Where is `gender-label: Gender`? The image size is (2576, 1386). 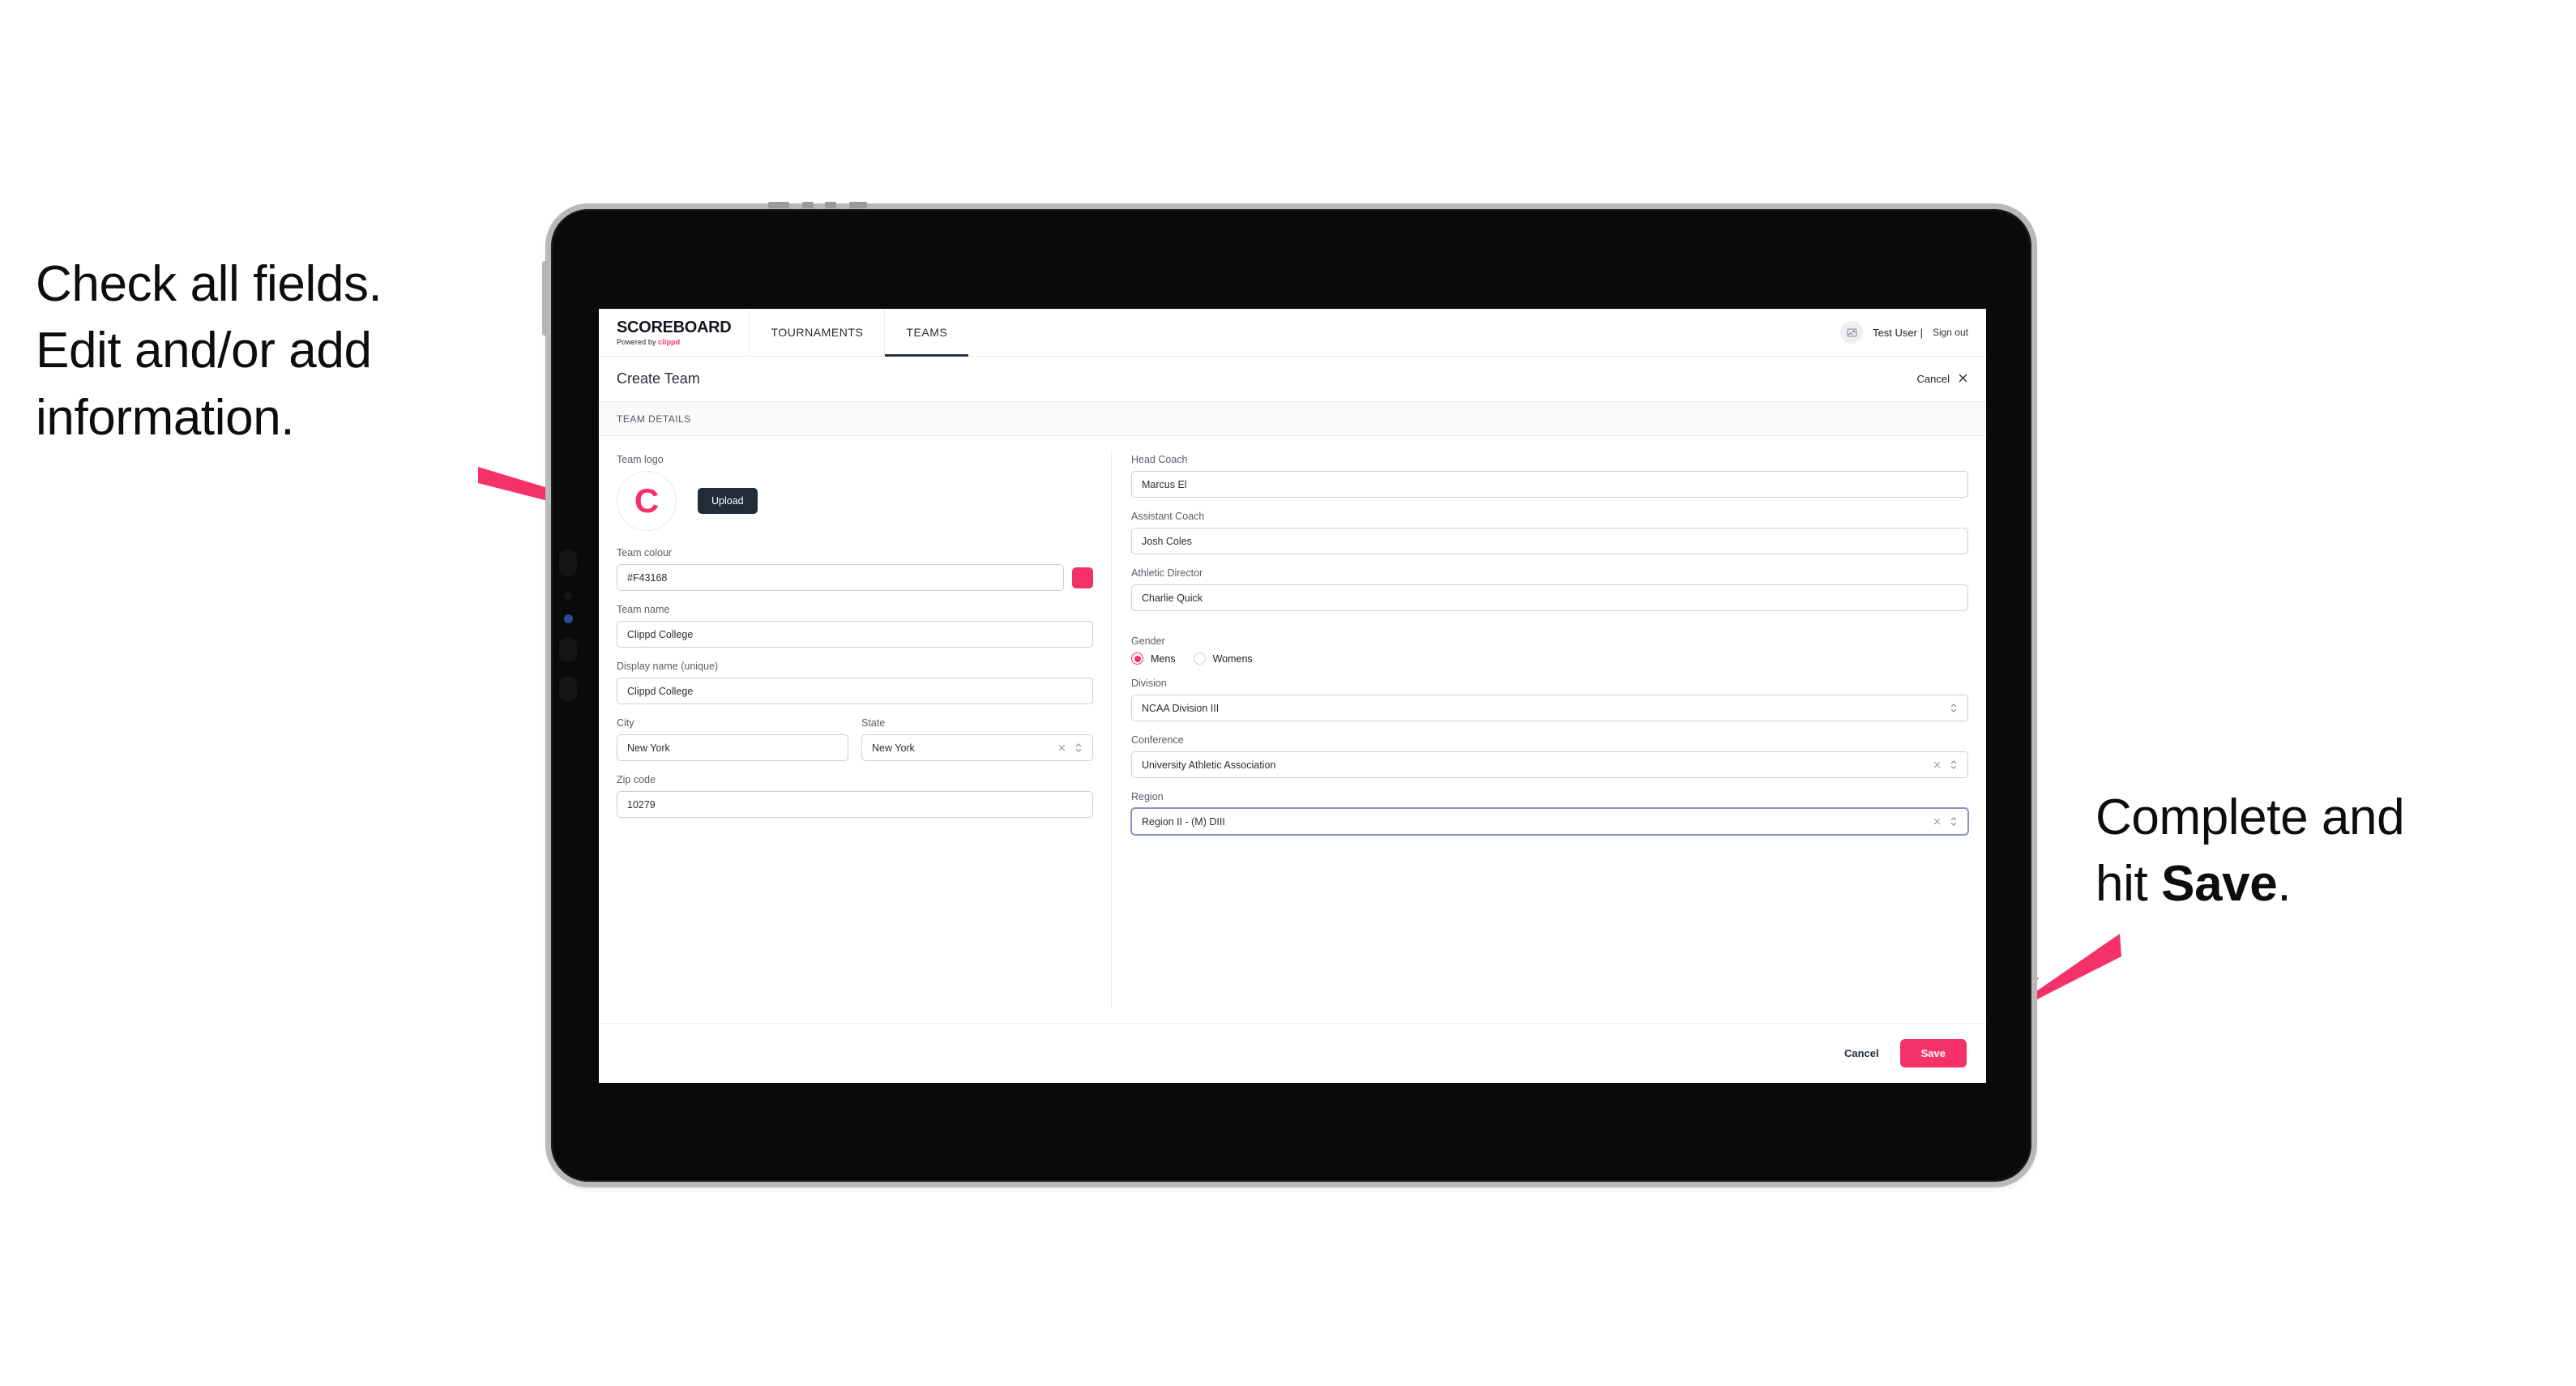 gender-label: Gender is located at coordinates (1148, 641).